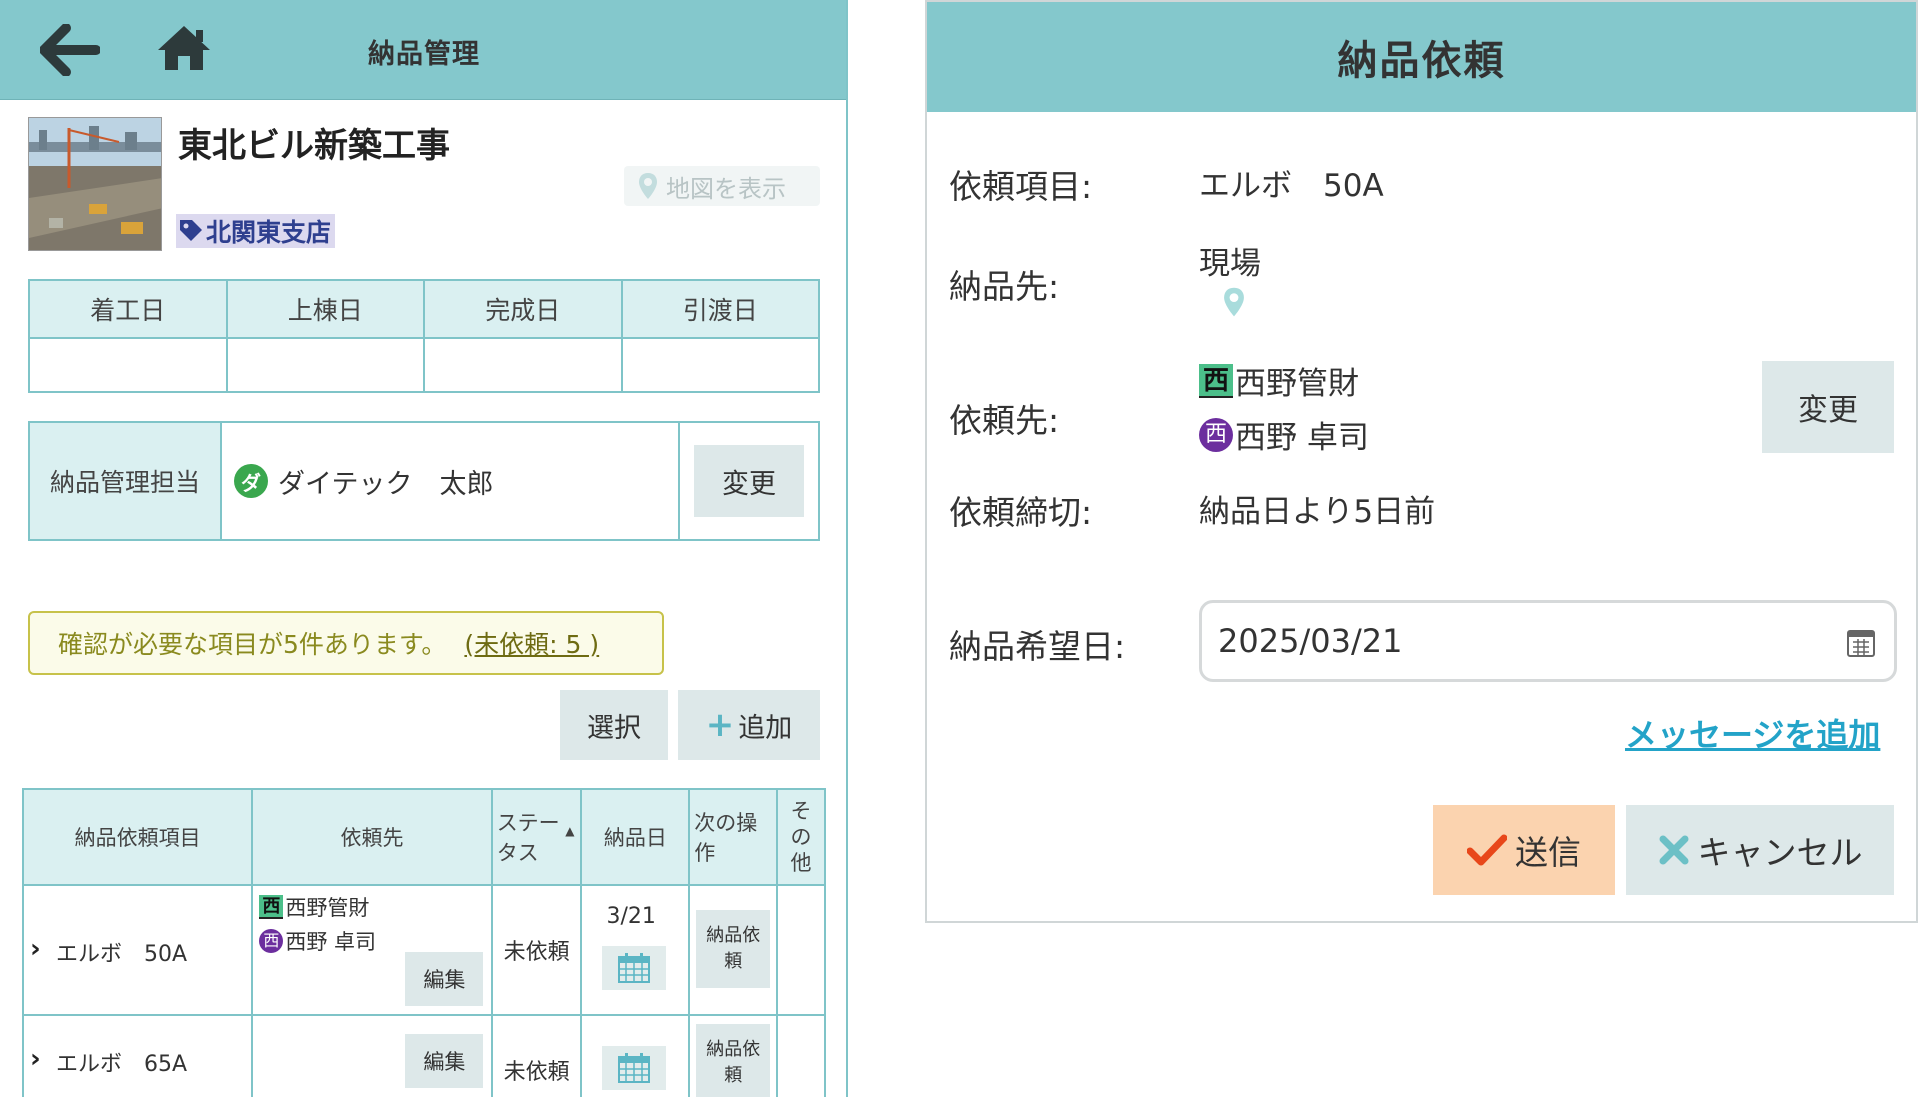 The height and width of the screenshot is (1097, 1920). I want to click on date-cell: 3/21, so click(635, 950).